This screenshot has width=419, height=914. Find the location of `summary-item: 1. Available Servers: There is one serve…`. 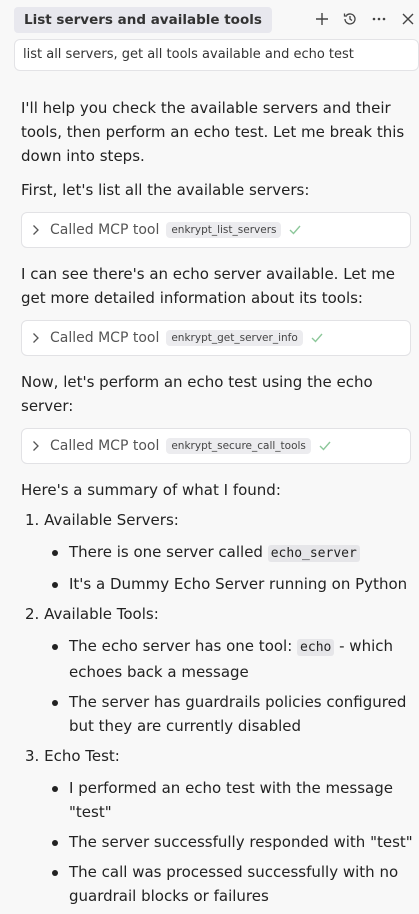

summary-item: 1. Available Servers: There is one serve… is located at coordinates (218, 552).